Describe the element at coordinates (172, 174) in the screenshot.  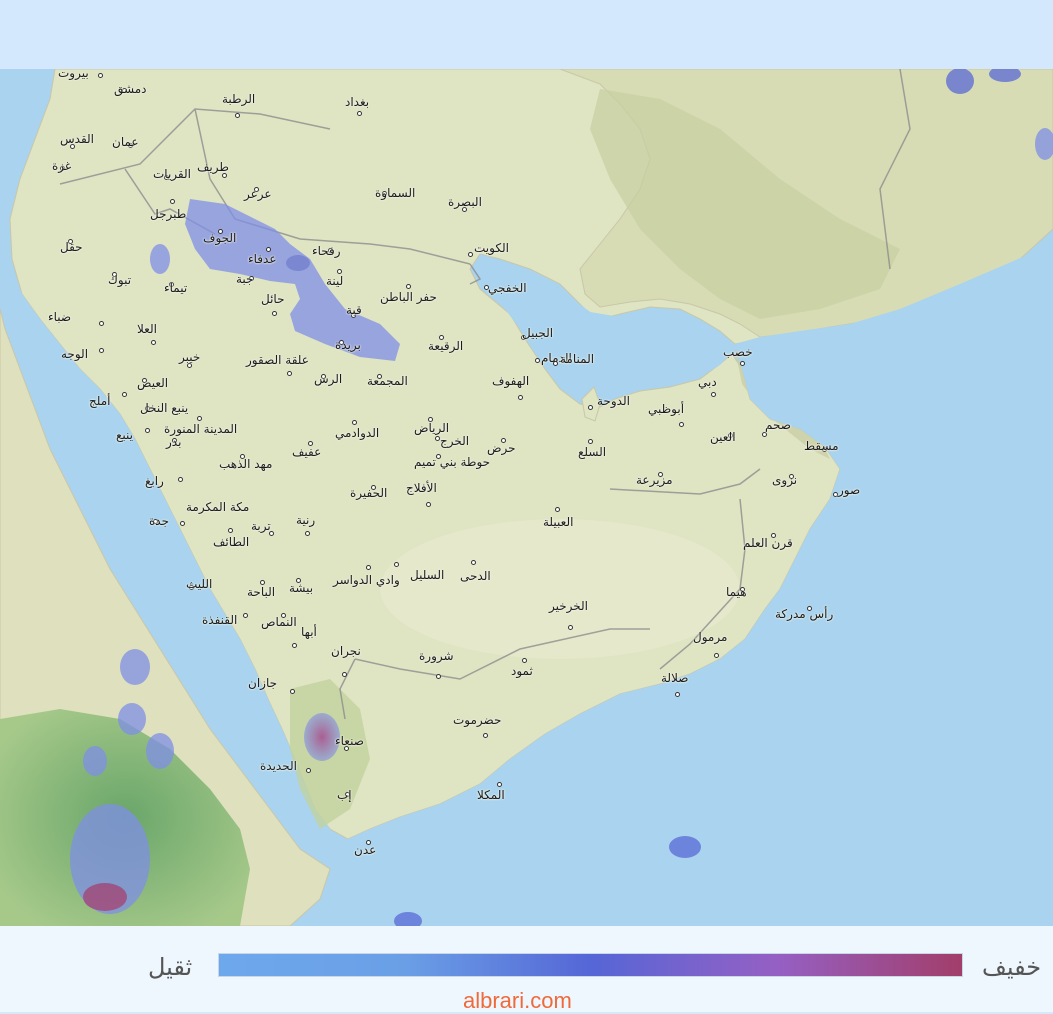
I see `city-9-label: القريات` at that location.